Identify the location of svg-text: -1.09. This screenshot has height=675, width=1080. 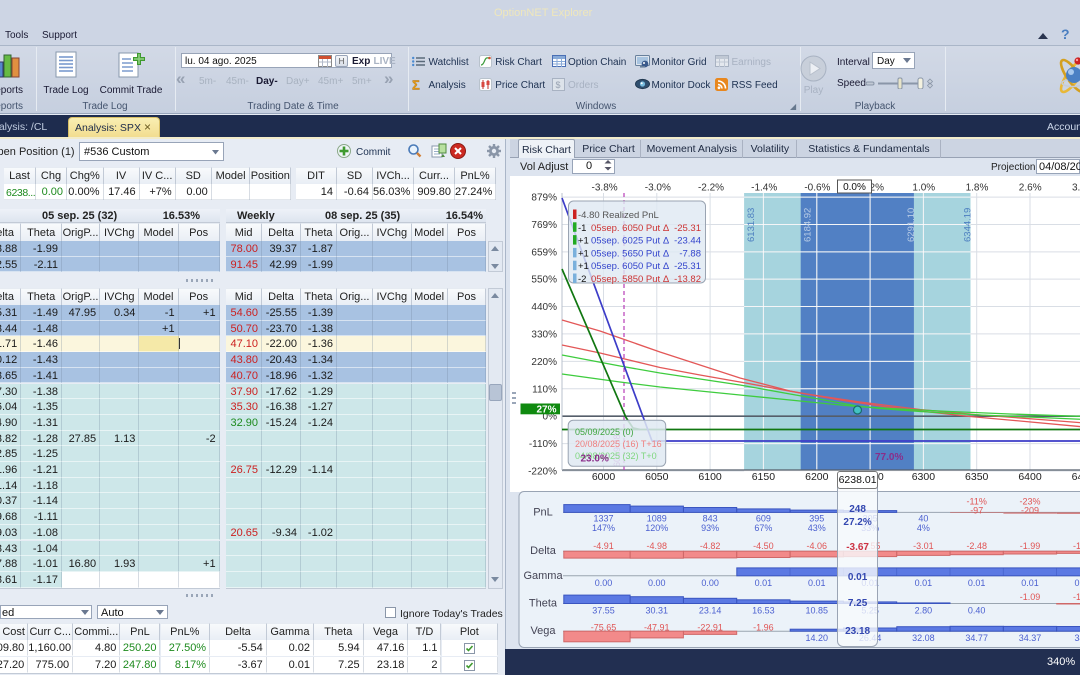
(1030, 597).